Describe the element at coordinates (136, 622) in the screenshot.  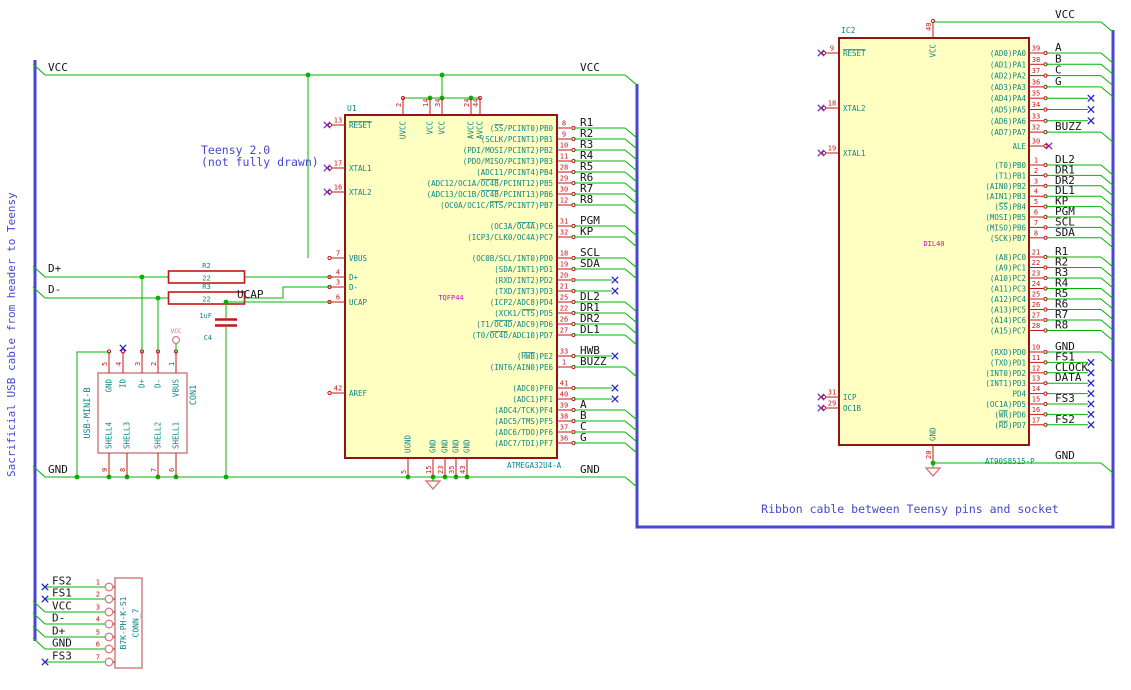
I see `ref-des: CONN_7` at that location.